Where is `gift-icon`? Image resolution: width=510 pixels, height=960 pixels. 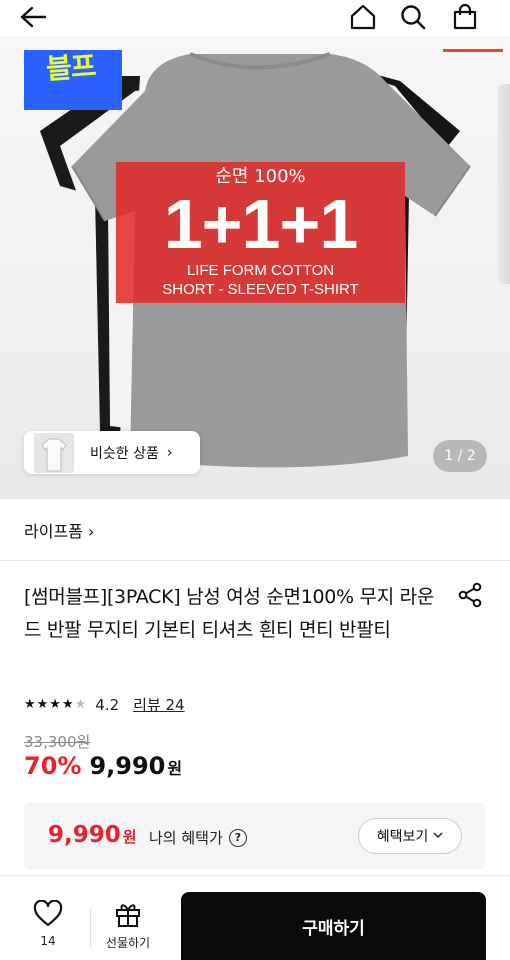
gift-icon is located at coordinates (128, 915).